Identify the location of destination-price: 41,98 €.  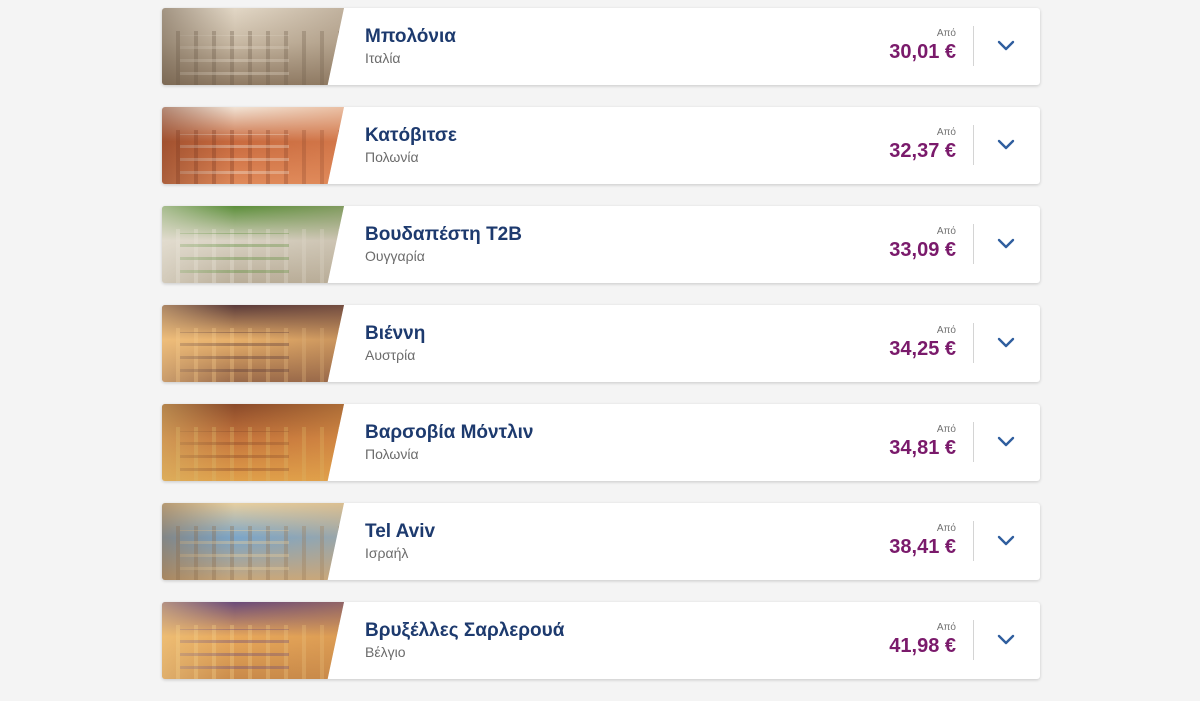
(922, 646).